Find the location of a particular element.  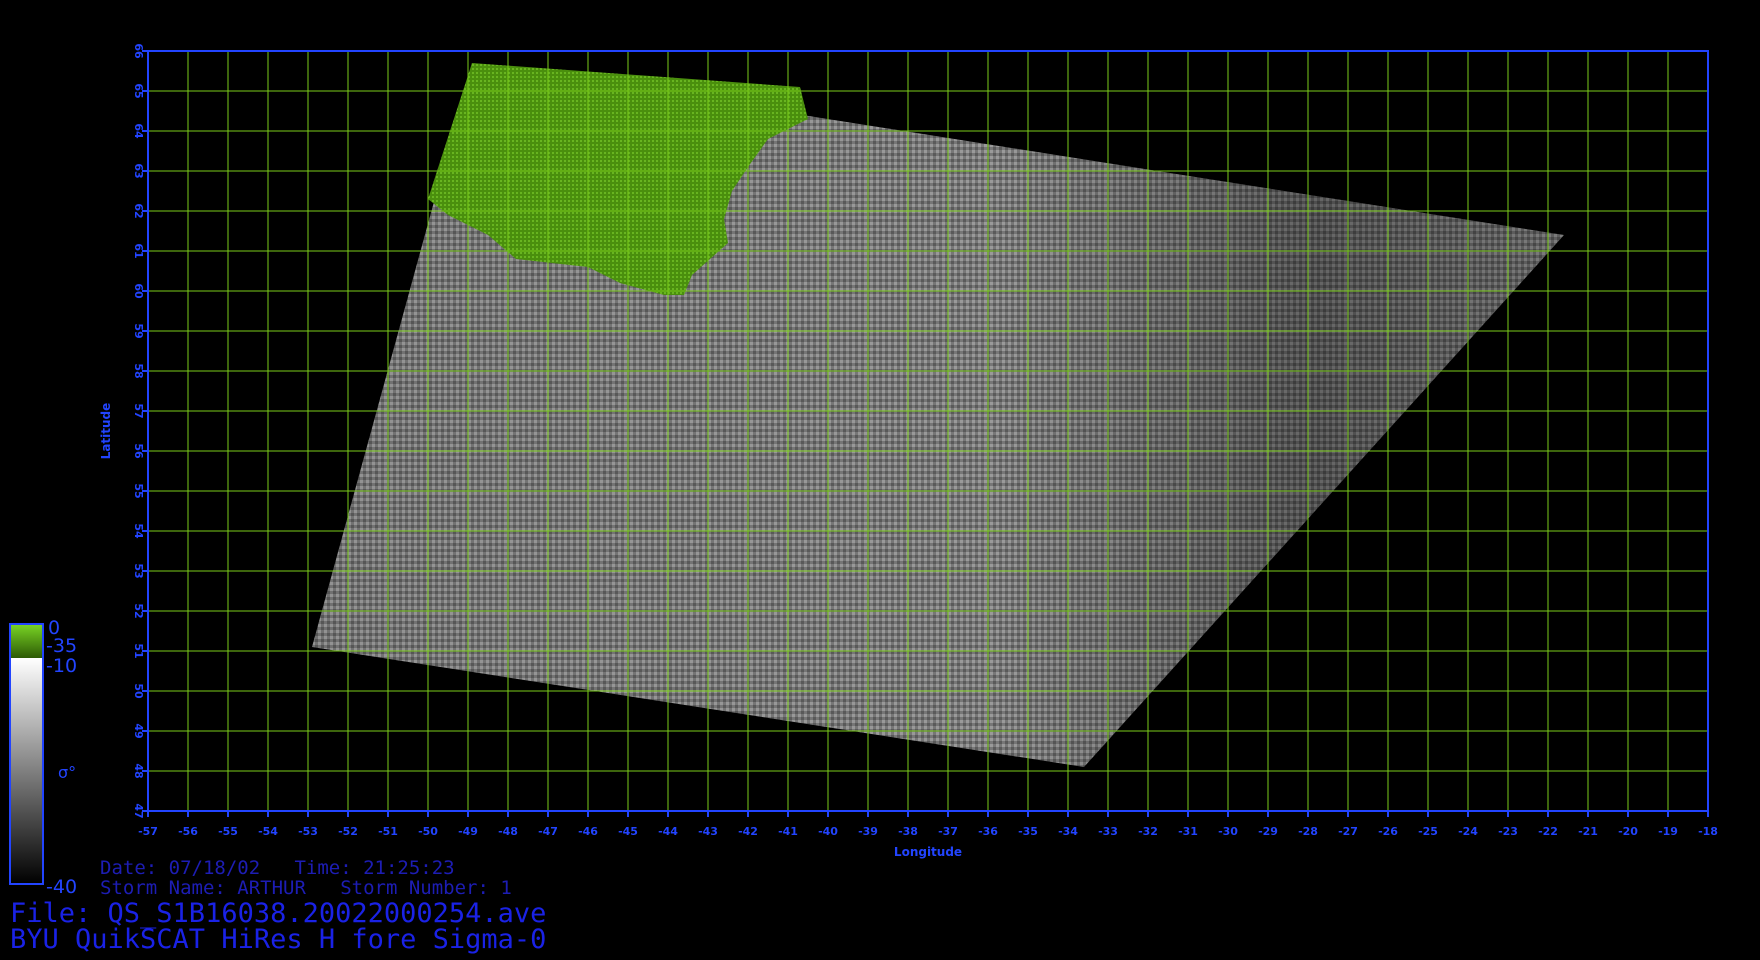

colorbar: 0 -35 -10 -40 σ° is located at coordinates (43, 757).